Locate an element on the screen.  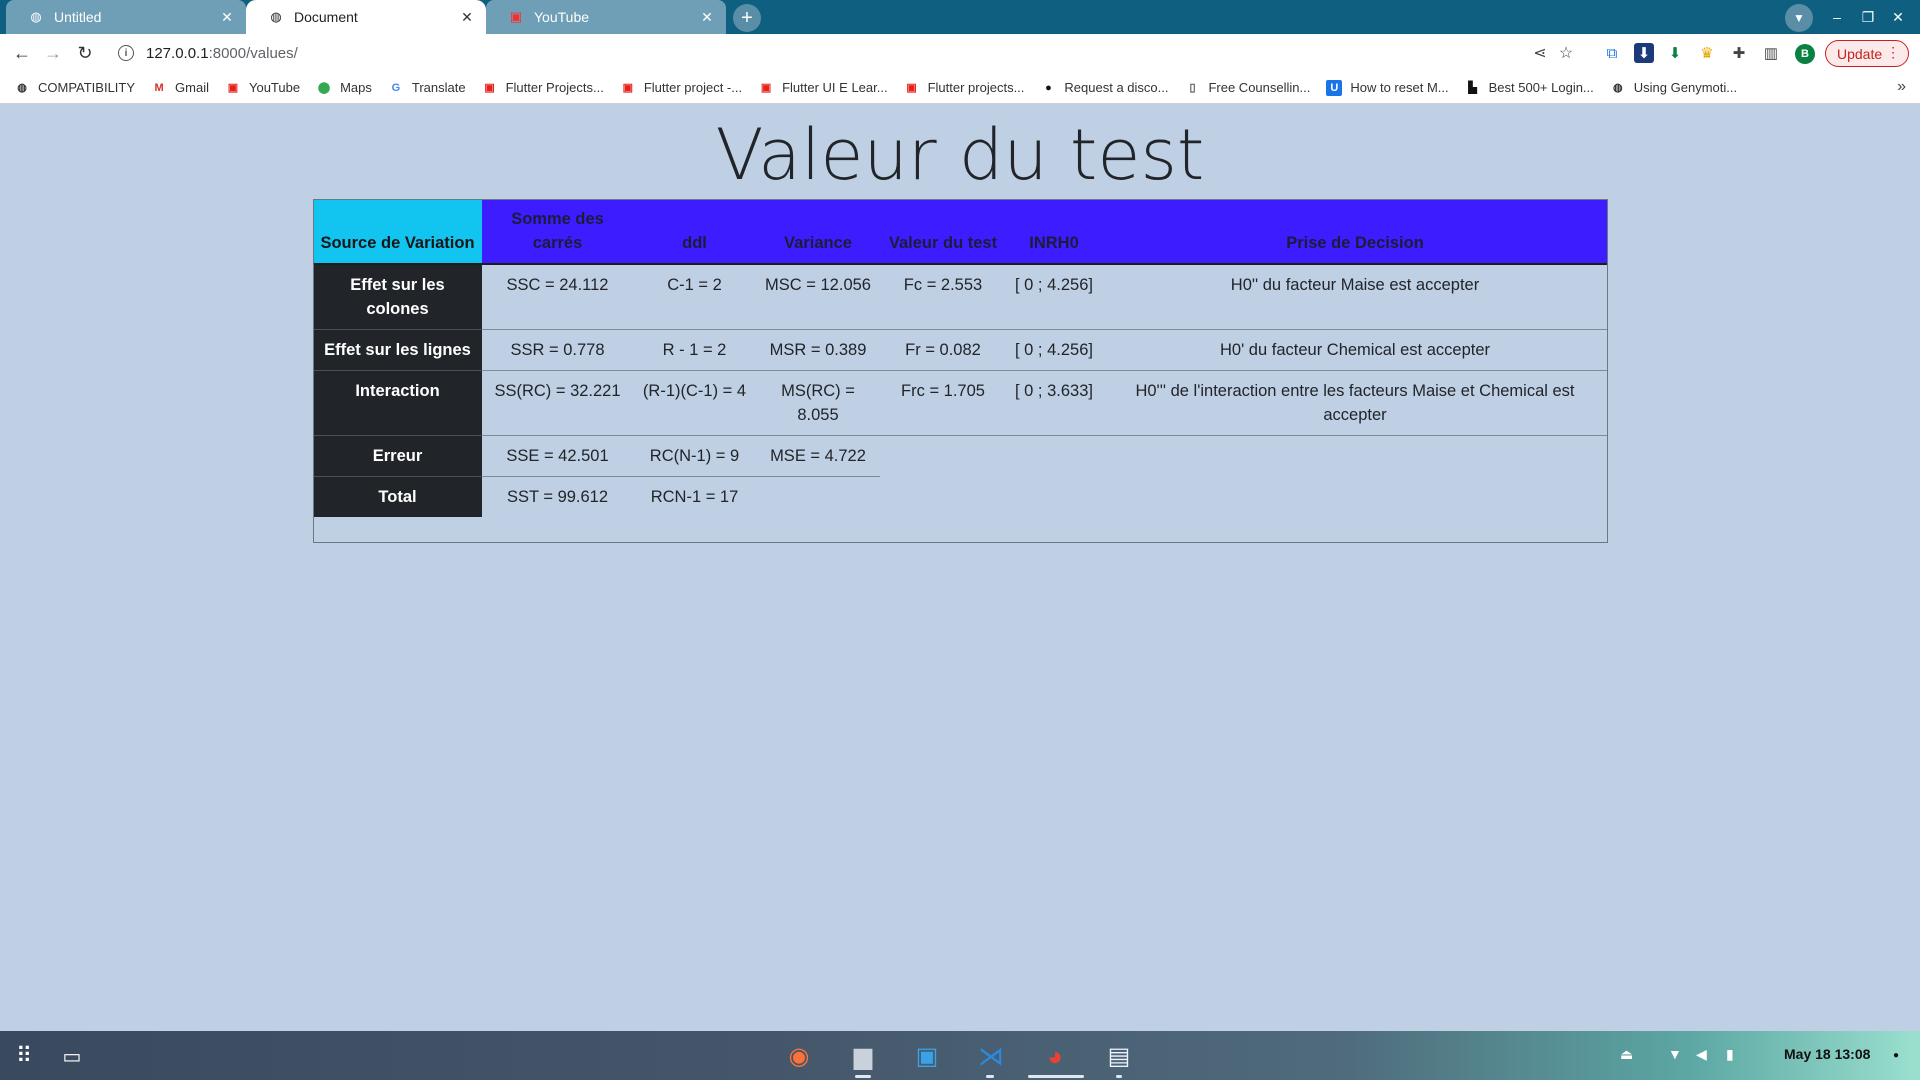
eject-icon: ⏏ is located at coordinates (1626, 1054).